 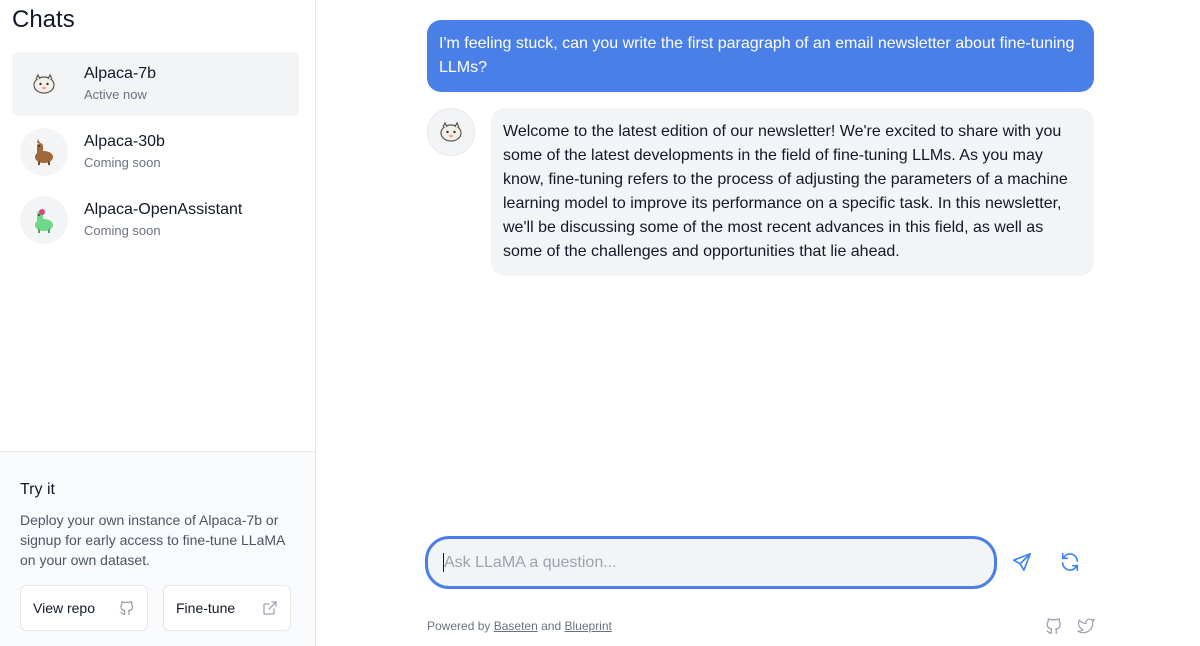 I want to click on alpaca-avatar-icon, so click(x=451, y=132).